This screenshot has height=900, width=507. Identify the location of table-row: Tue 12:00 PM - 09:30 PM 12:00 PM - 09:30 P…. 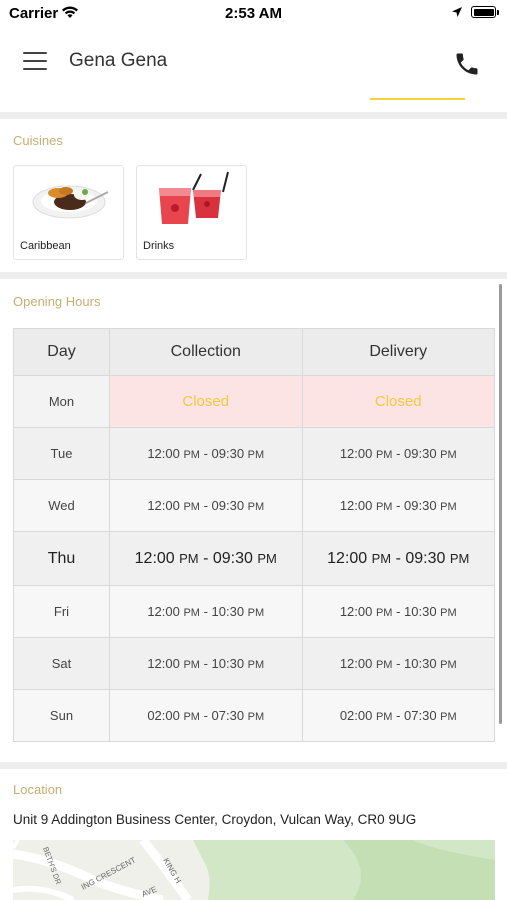
(254, 453).